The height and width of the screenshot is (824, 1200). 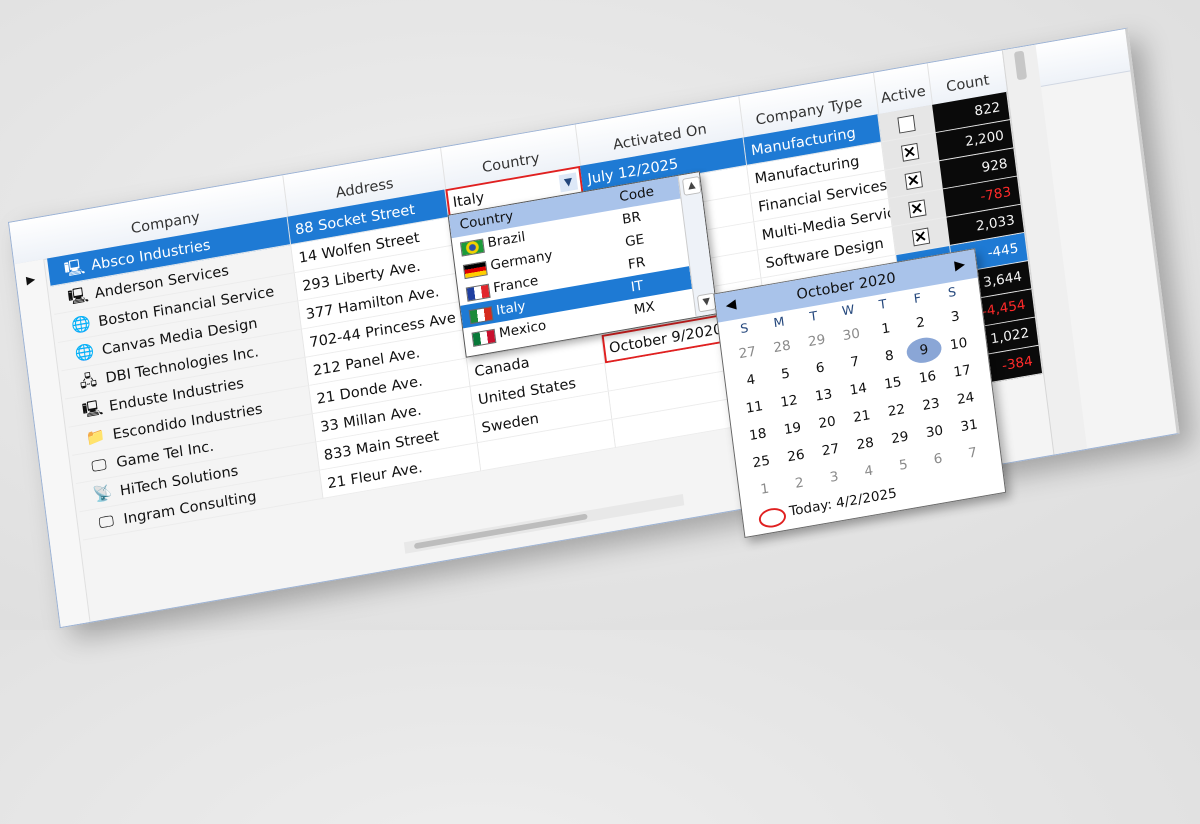 I want to click on dropdown-item-code: MX, so click(x=644, y=308).